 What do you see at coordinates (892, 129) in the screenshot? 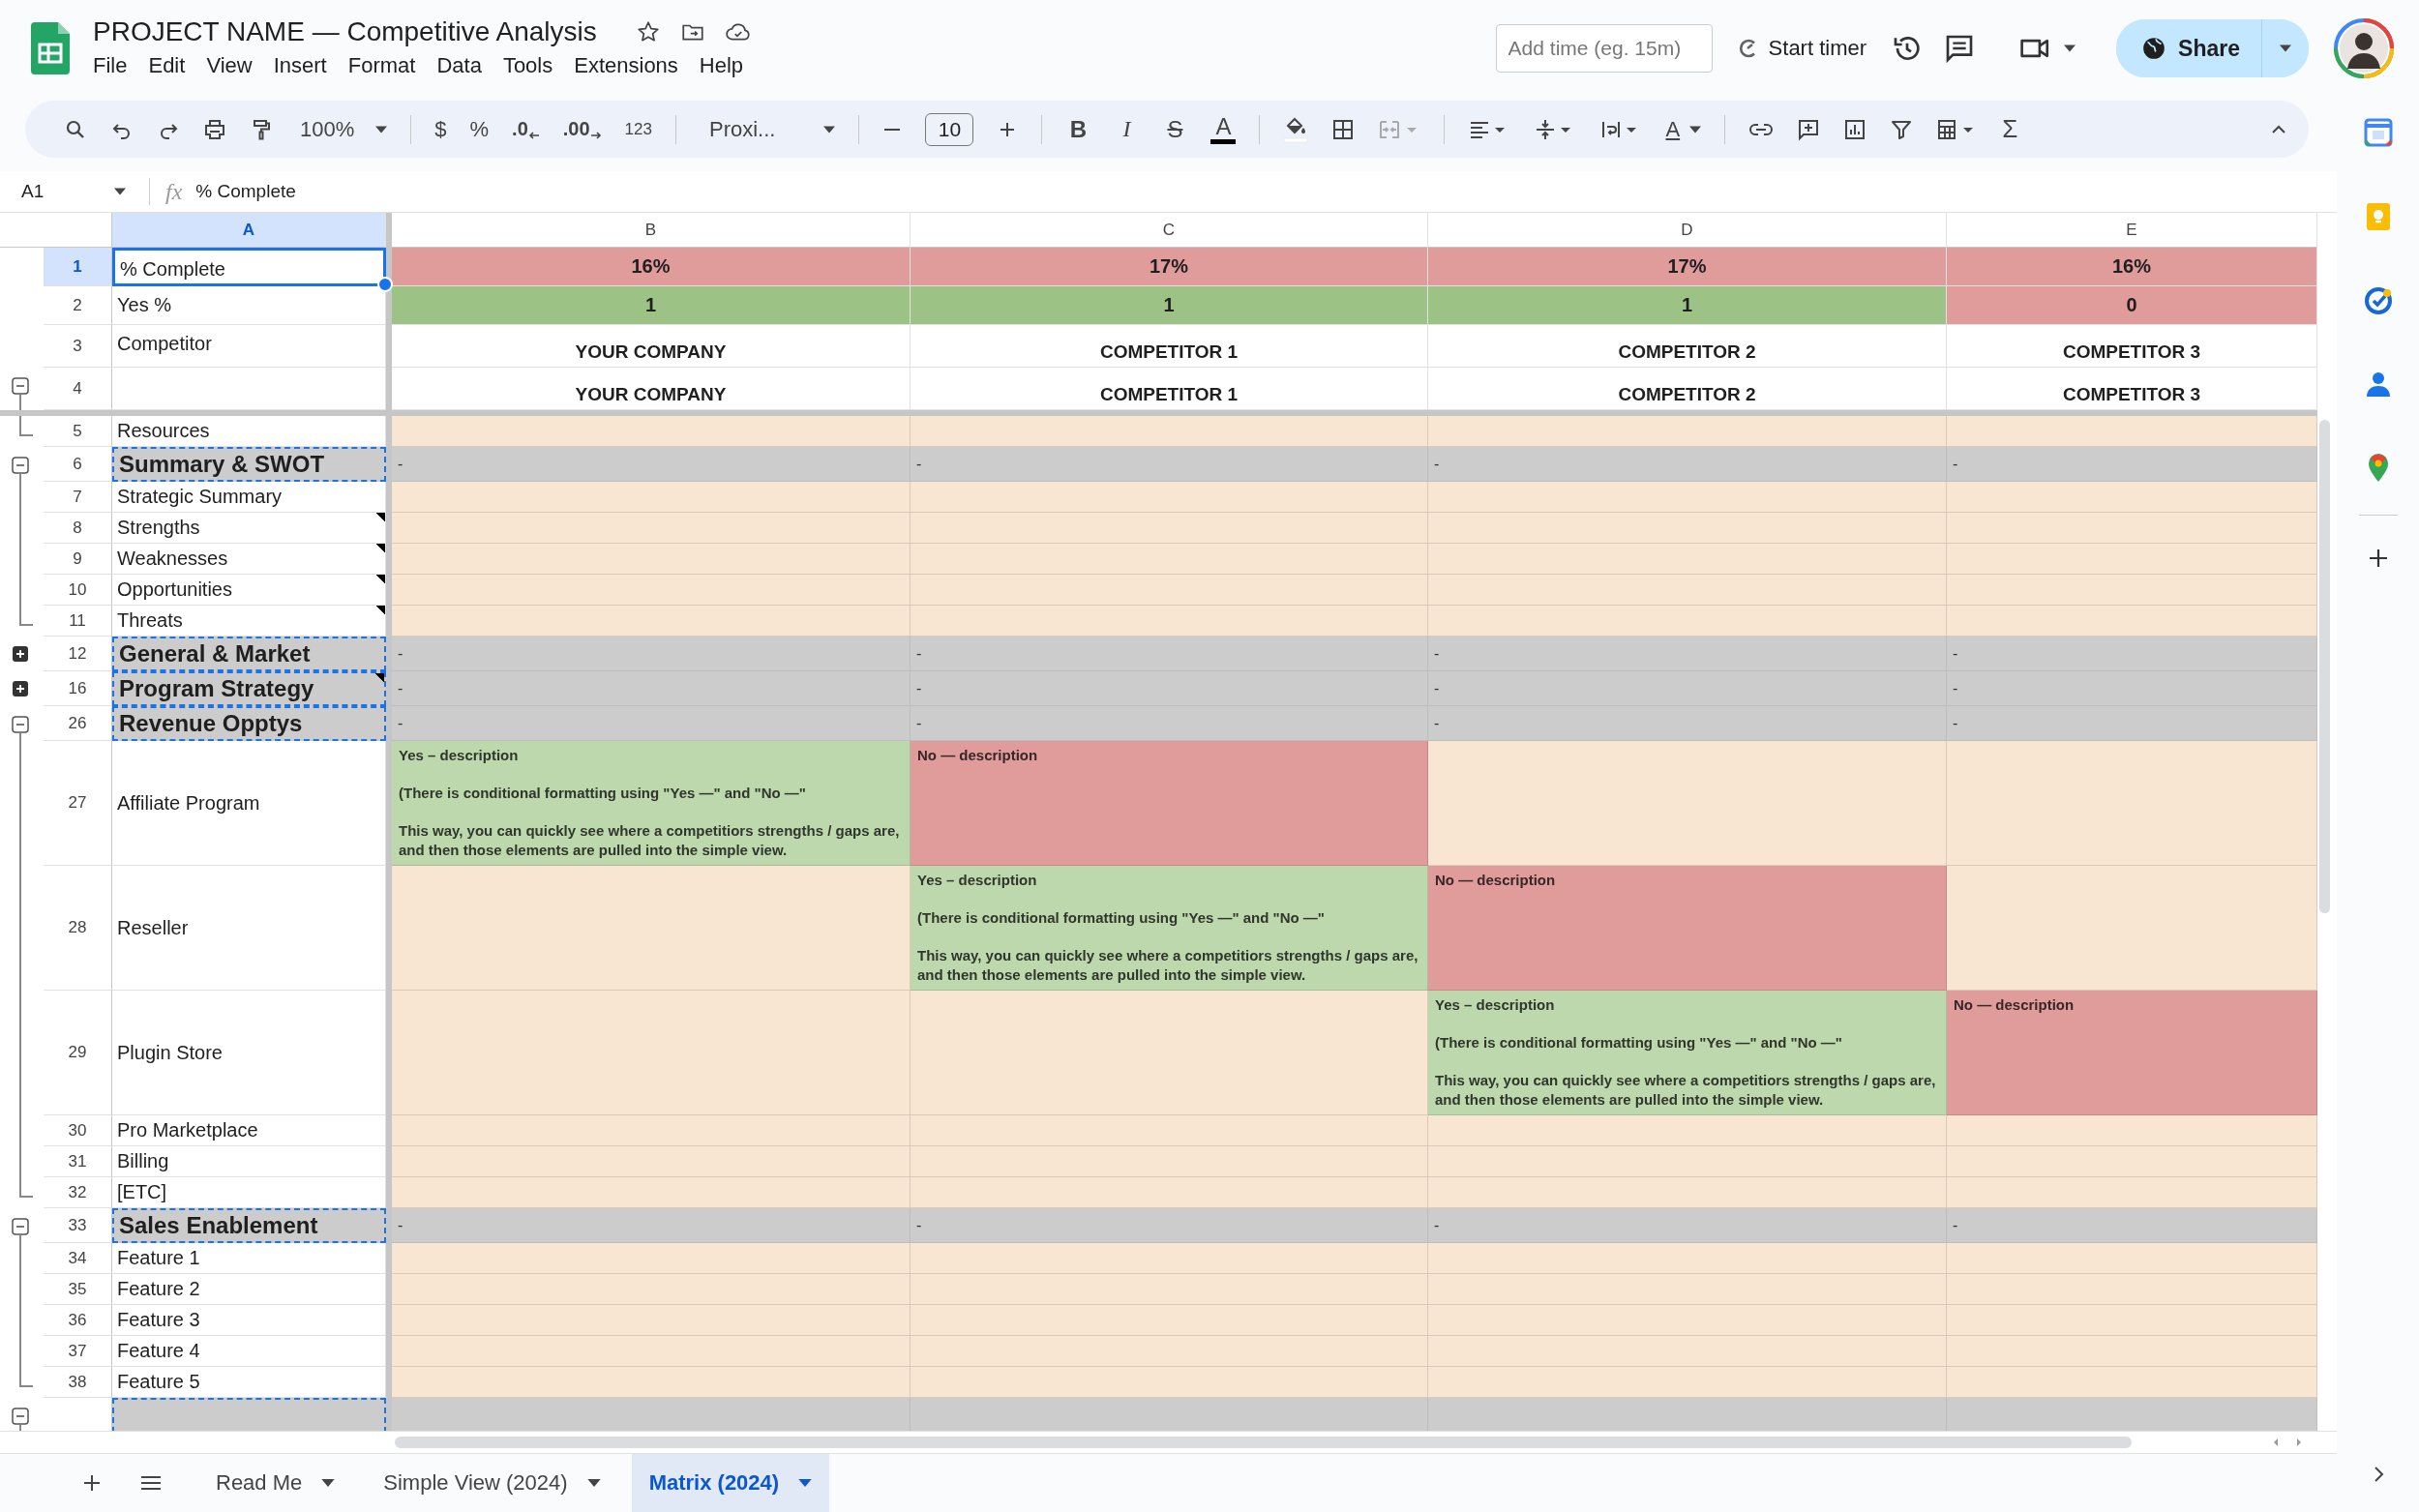
I see `decrease-font-size-button` at bounding box center [892, 129].